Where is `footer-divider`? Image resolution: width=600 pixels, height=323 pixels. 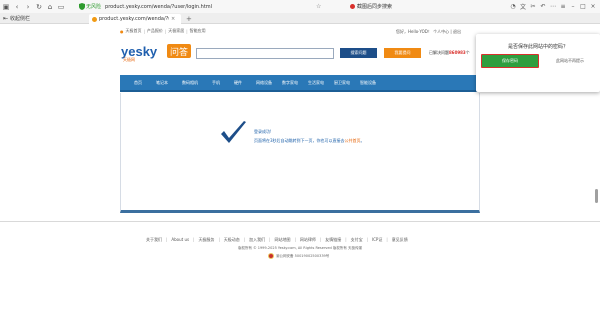
footer-divider is located at coordinates (300, 221).